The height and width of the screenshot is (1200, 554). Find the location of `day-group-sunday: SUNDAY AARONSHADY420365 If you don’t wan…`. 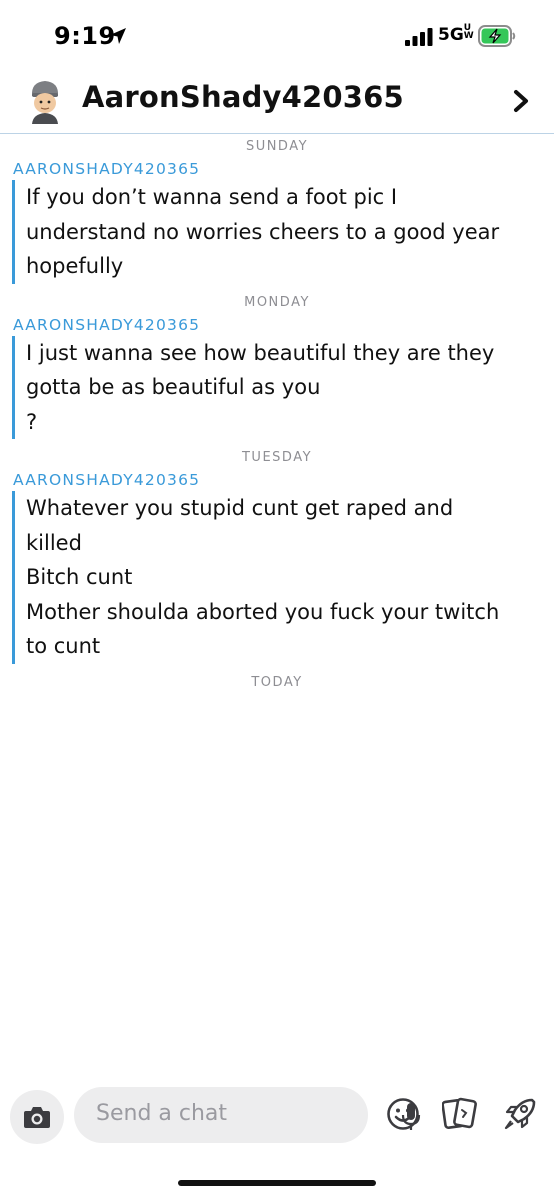

day-group-sunday: SUNDAY AARONSHADY420365 If you don’t wan… is located at coordinates (277, 210).